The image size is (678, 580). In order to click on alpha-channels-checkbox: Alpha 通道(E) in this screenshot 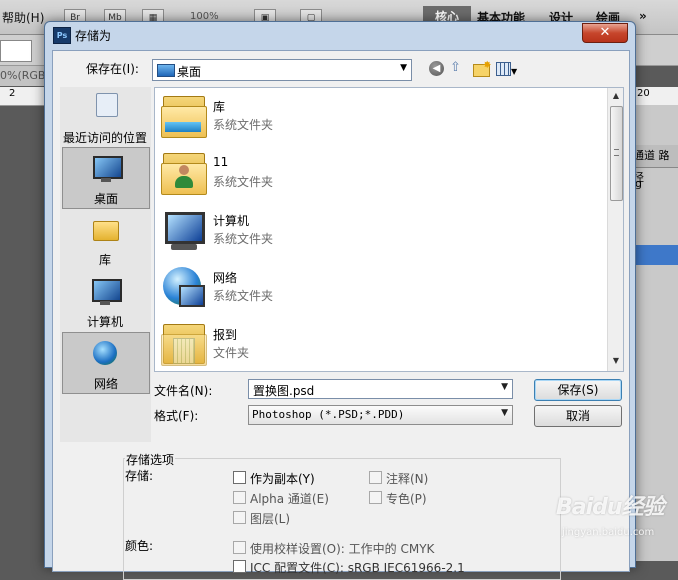, I will do `click(281, 498)`.